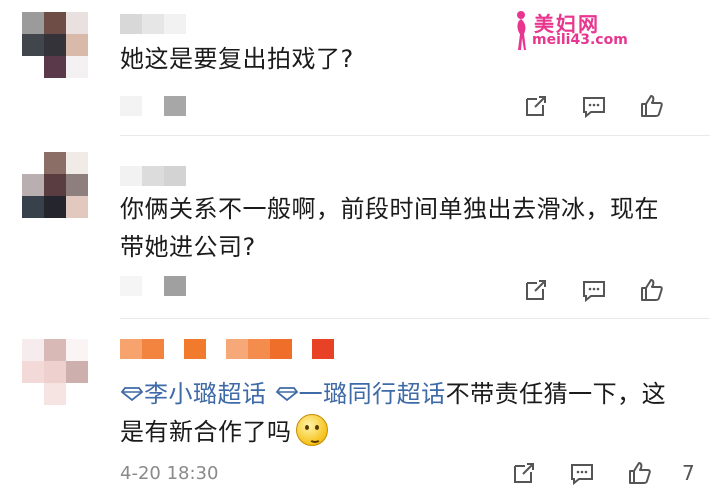 The image size is (710, 491). I want to click on supertopic-link: 一璐同行超话, so click(360, 394).